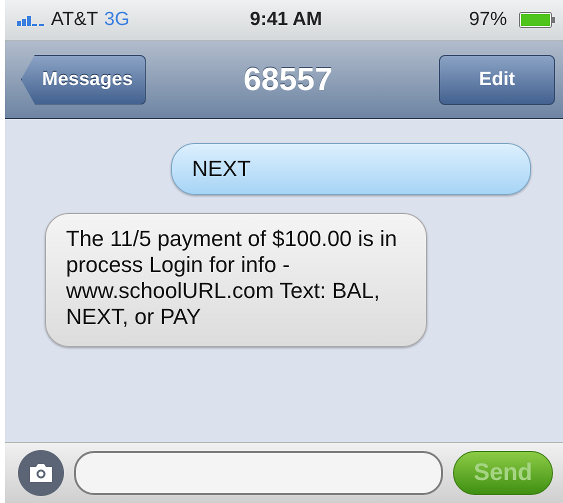  I want to click on carrier-name: AT&T, so click(74, 20).